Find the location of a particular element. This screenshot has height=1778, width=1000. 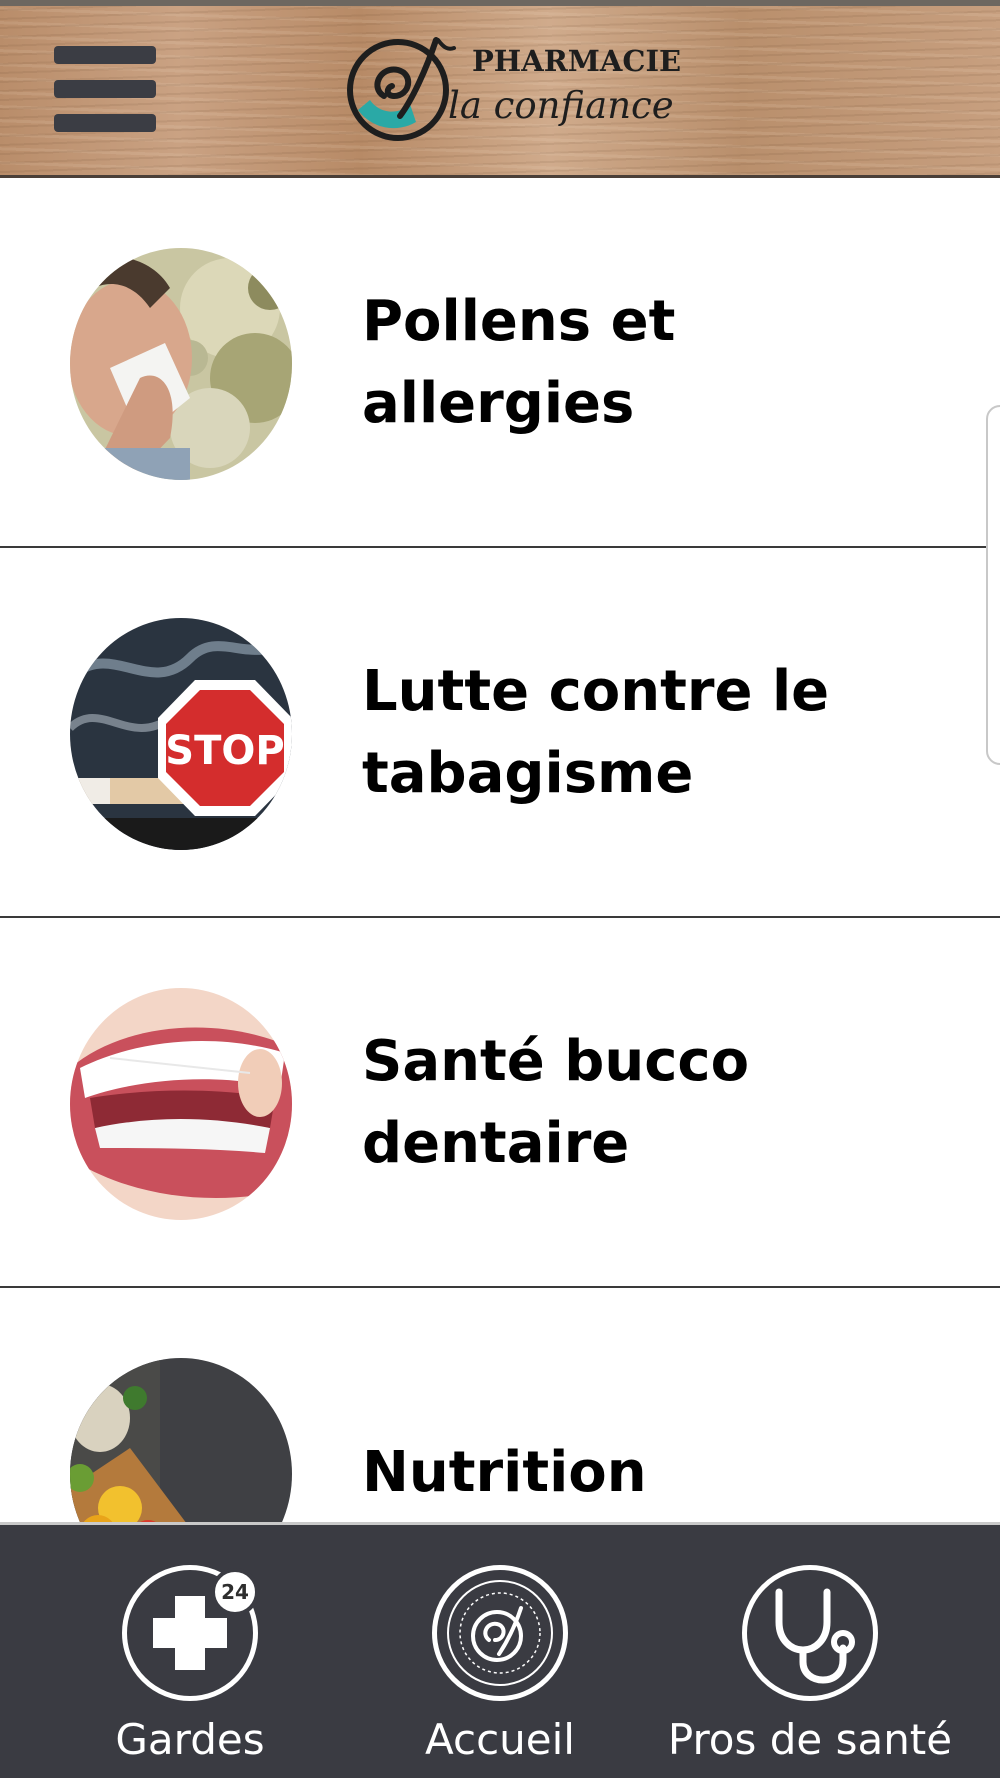

tab-gardes: 24 Gardes is located at coordinates (190, 1651).